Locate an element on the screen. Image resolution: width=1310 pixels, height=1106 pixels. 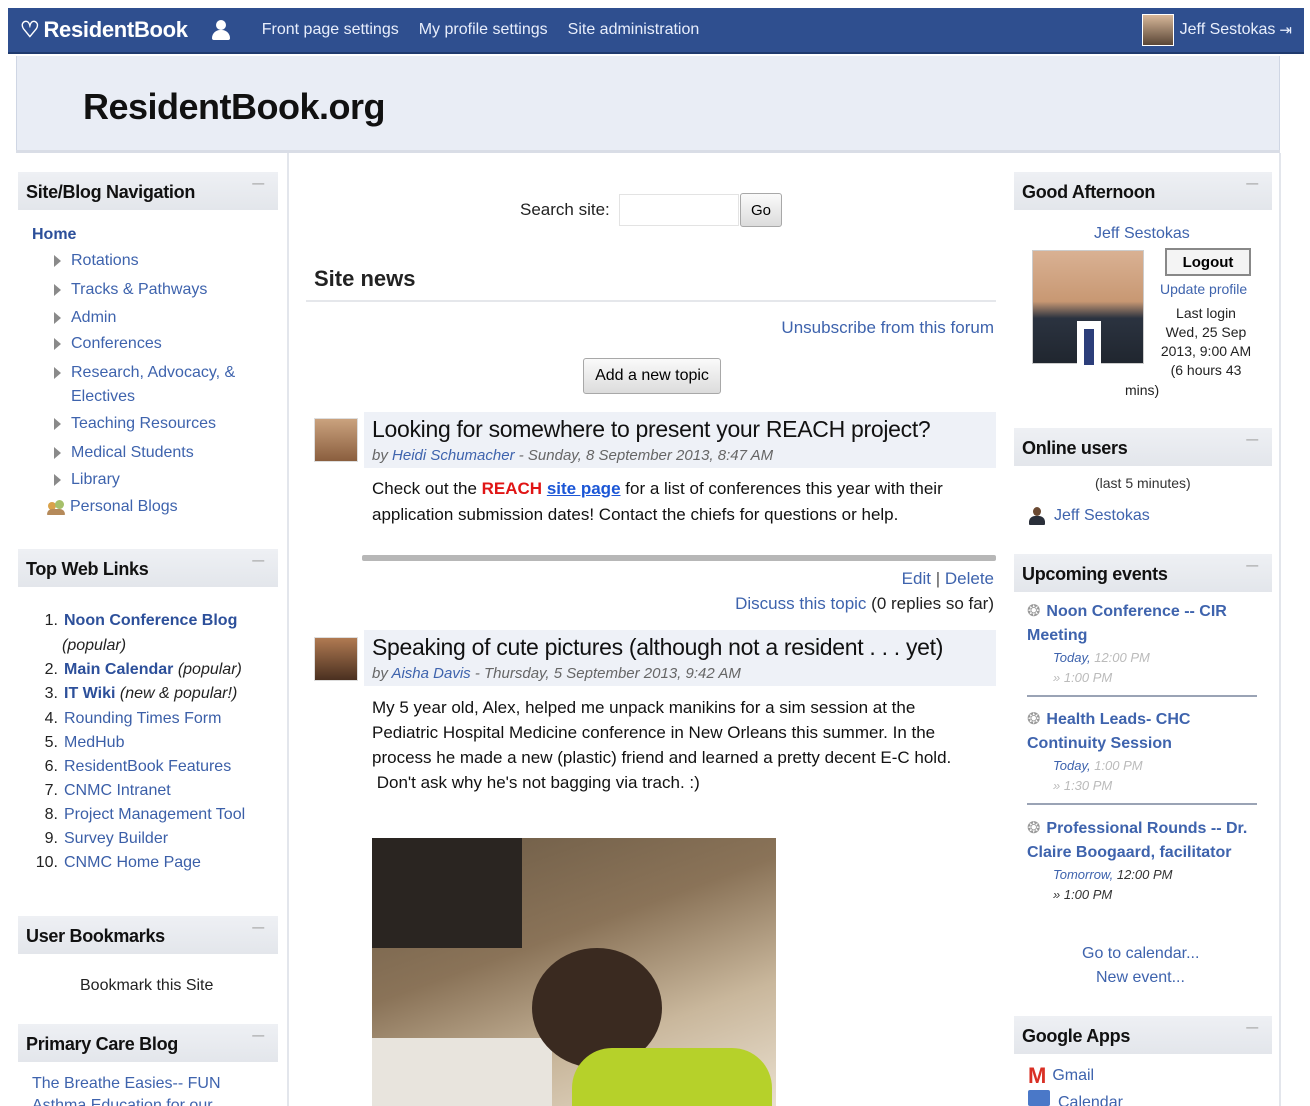
site-title: ResidentBook.org is located at coordinates (234, 106).